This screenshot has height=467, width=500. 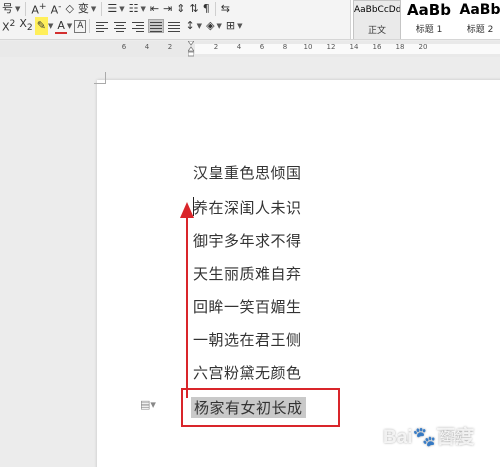 What do you see at coordinates (189, 26) in the screenshot?
I see `line-spacing-icon: ↕` at bounding box center [189, 26].